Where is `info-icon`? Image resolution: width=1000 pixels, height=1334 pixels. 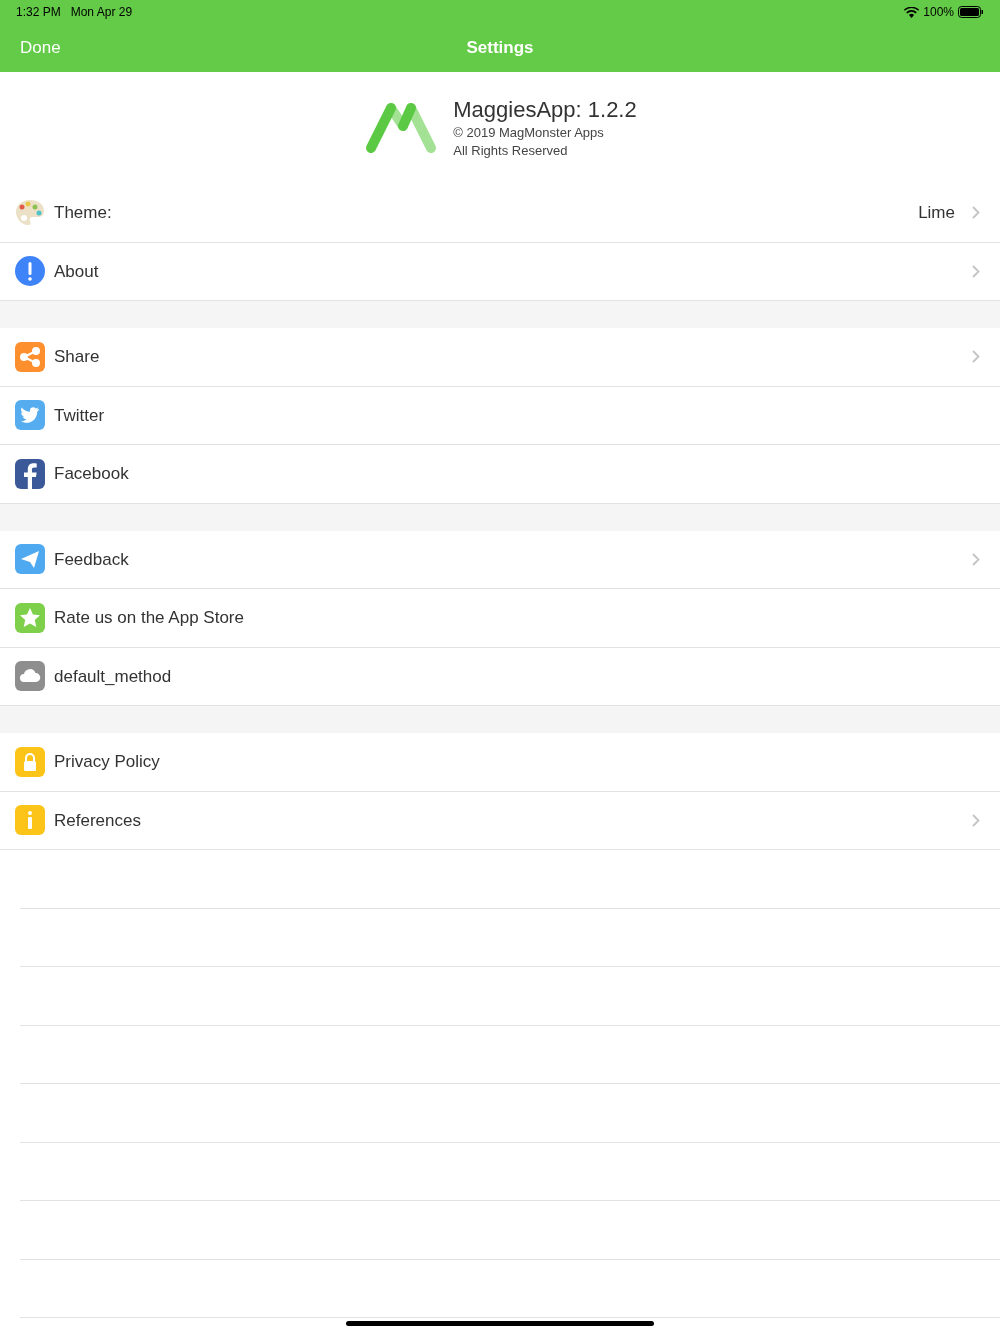 info-icon is located at coordinates (30, 820).